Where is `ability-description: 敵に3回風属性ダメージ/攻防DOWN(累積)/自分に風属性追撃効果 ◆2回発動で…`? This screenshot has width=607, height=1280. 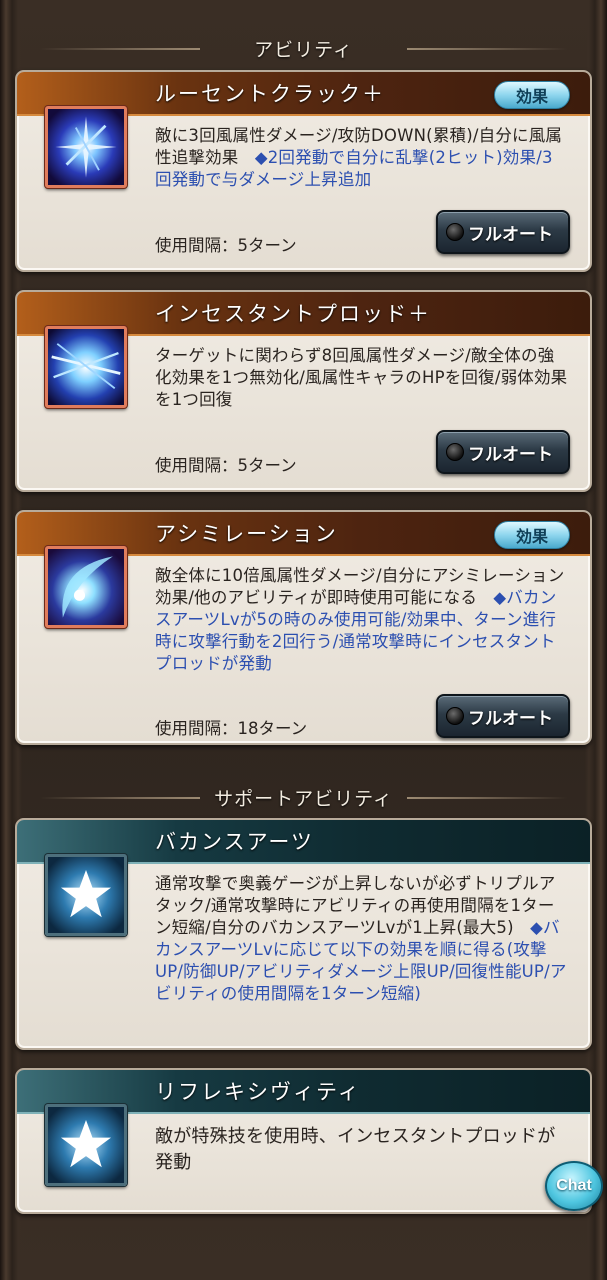
ability-description: 敵に3回風属性ダメージ/攻防DOWN(累積)/自分に風属性追撃効果 ◆2回発動で… is located at coordinates (361, 158).